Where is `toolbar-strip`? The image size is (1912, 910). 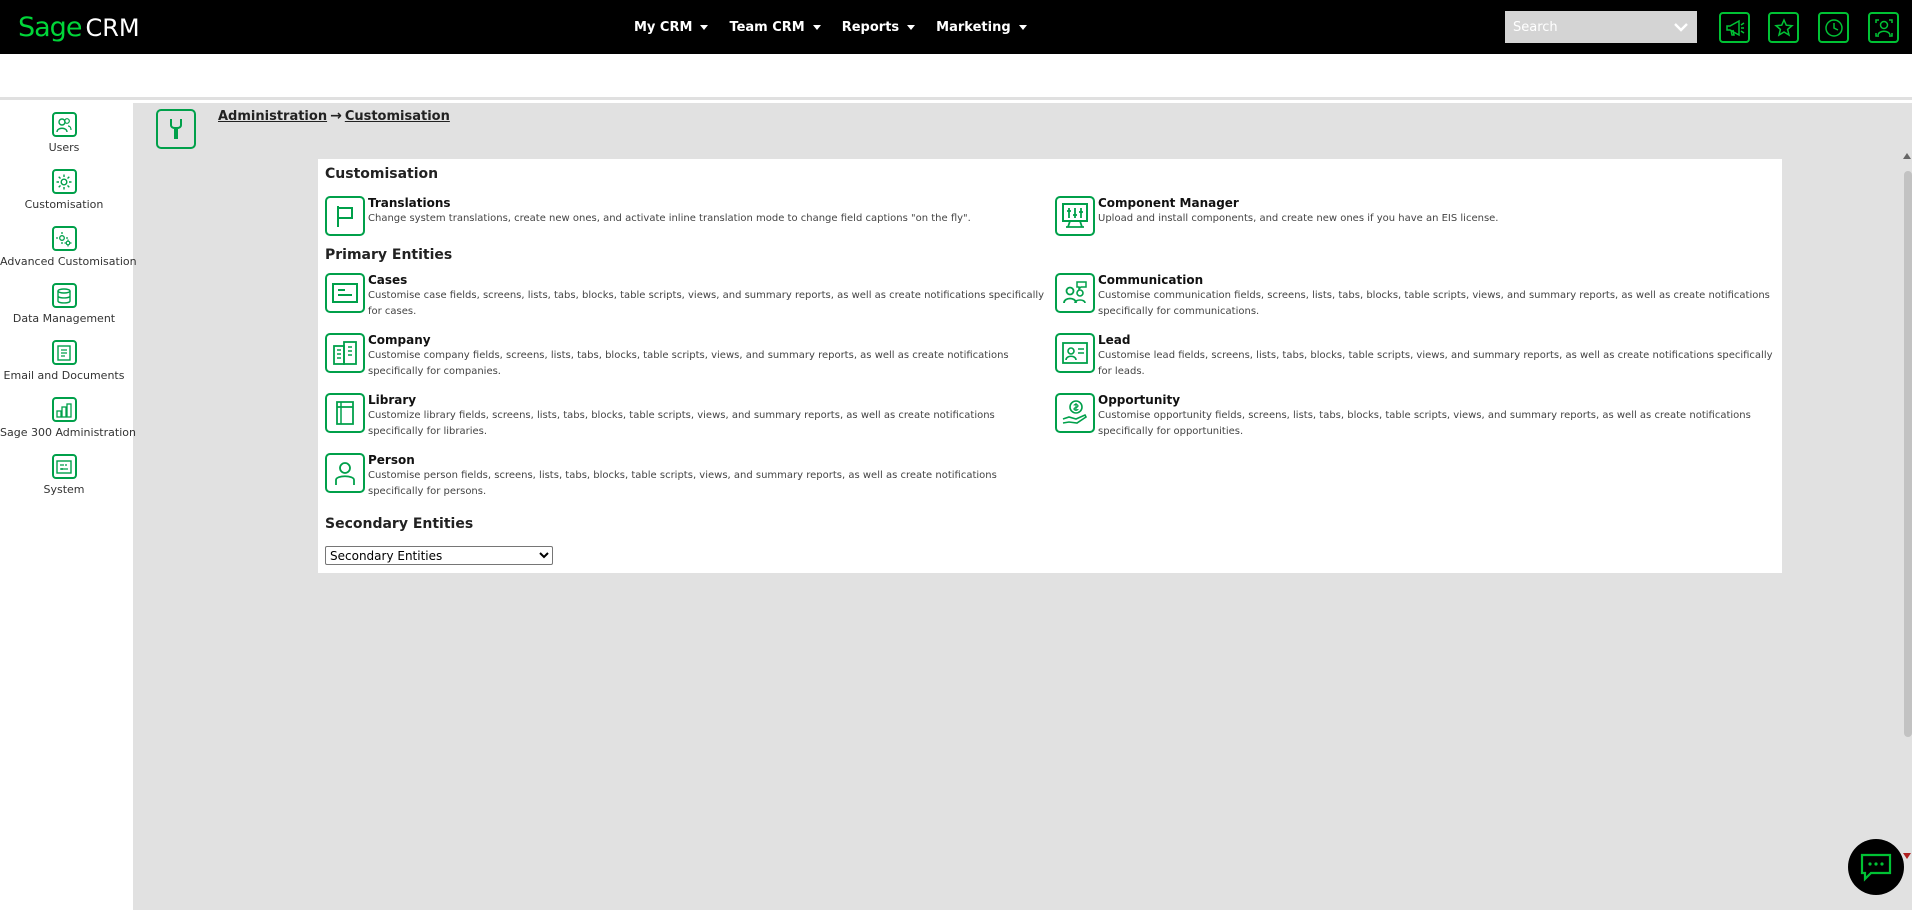 toolbar-strip is located at coordinates (956, 77).